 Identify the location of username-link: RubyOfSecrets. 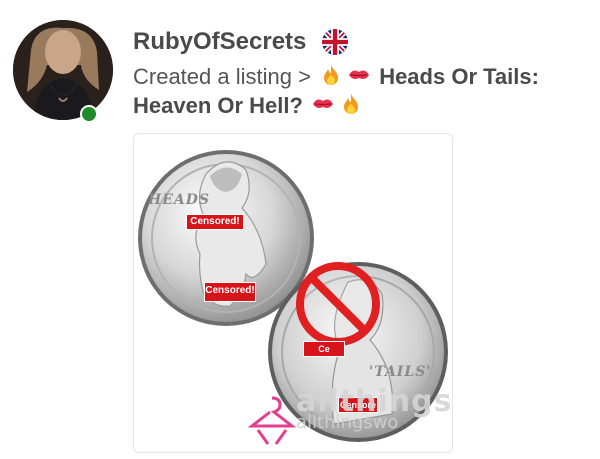
(219, 42).